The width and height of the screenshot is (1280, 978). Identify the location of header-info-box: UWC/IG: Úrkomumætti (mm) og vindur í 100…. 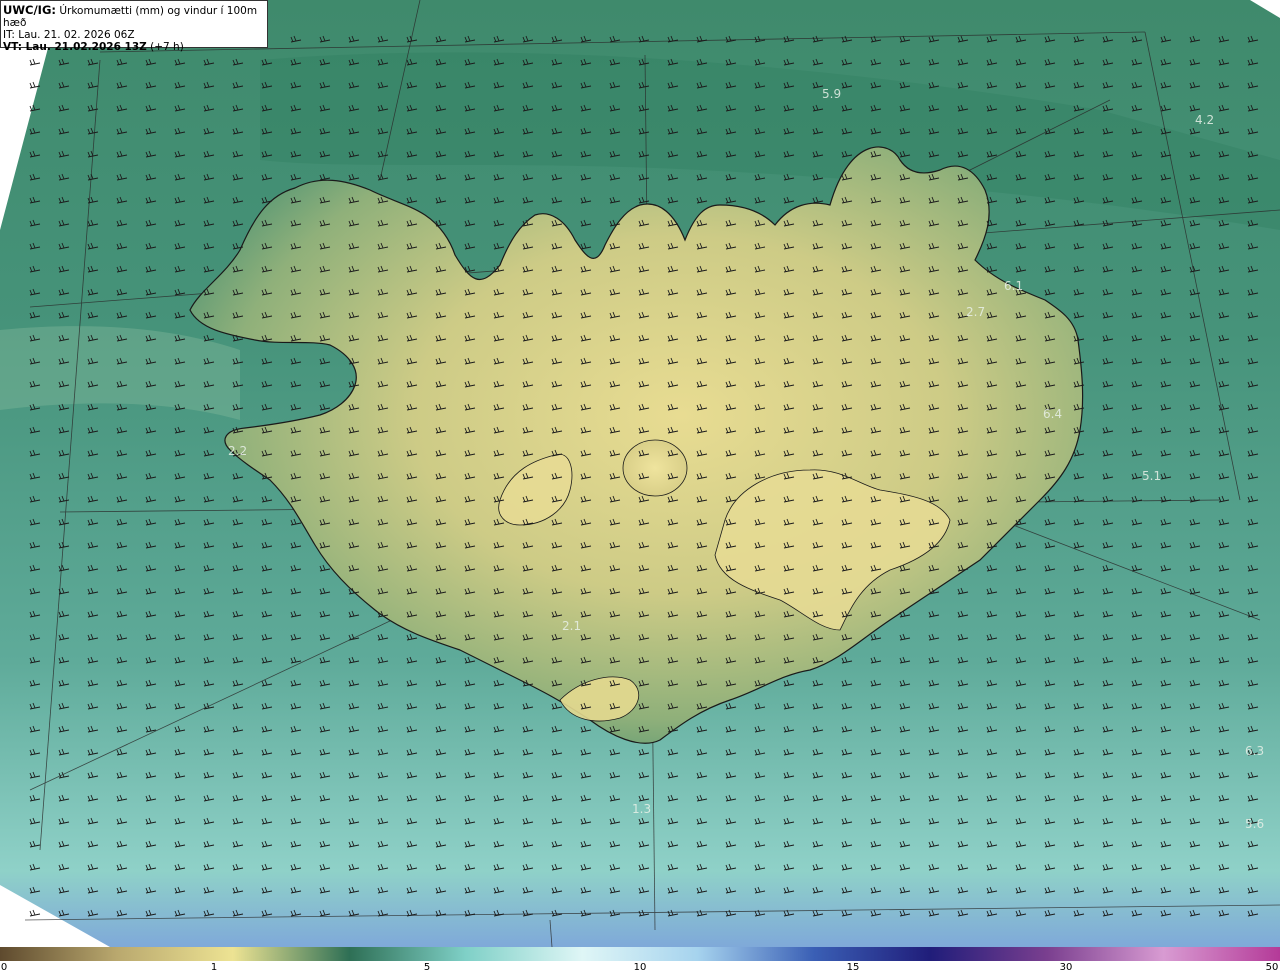
(134, 26).